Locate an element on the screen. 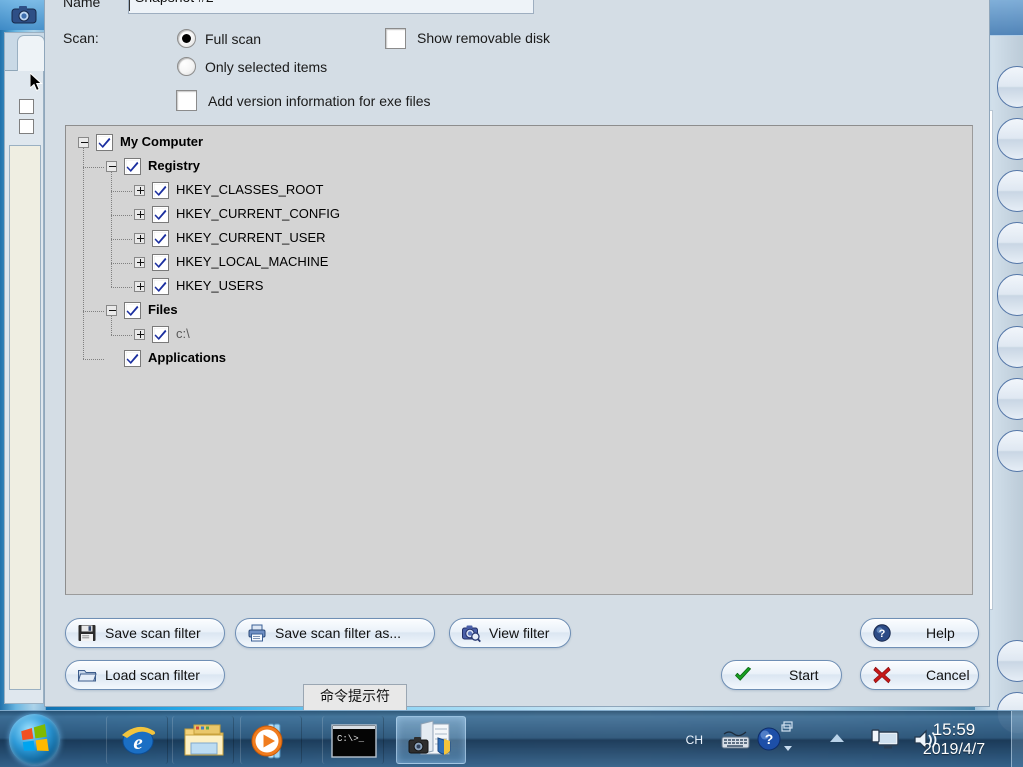 The height and width of the screenshot is (767, 1023). taskbar: e C:\>_ CH ? 15:59 2019/4/7 is located at coordinates (511, 738).